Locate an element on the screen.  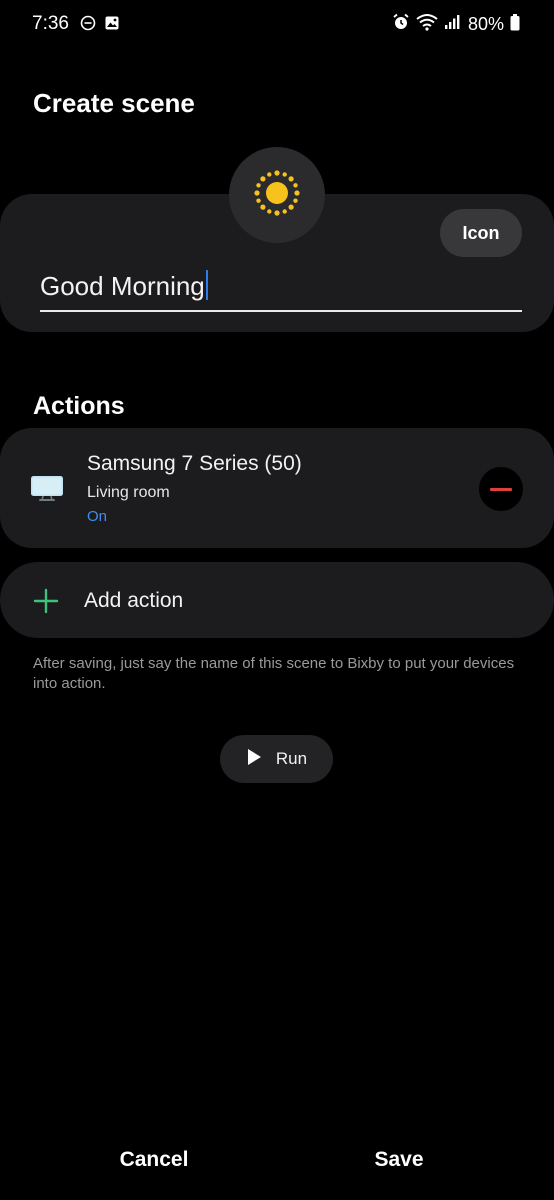
run-label: Run is located at coordinates (291, 758).